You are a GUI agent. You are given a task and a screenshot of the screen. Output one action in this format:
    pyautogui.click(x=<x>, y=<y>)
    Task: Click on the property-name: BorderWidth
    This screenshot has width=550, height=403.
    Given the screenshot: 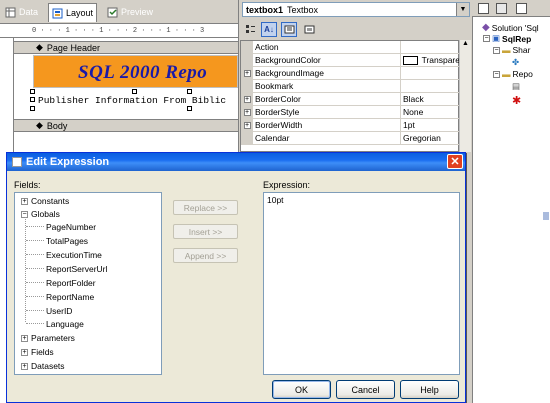 What is the action you would take?
    pyautogui.click(x=327, y=125)
    